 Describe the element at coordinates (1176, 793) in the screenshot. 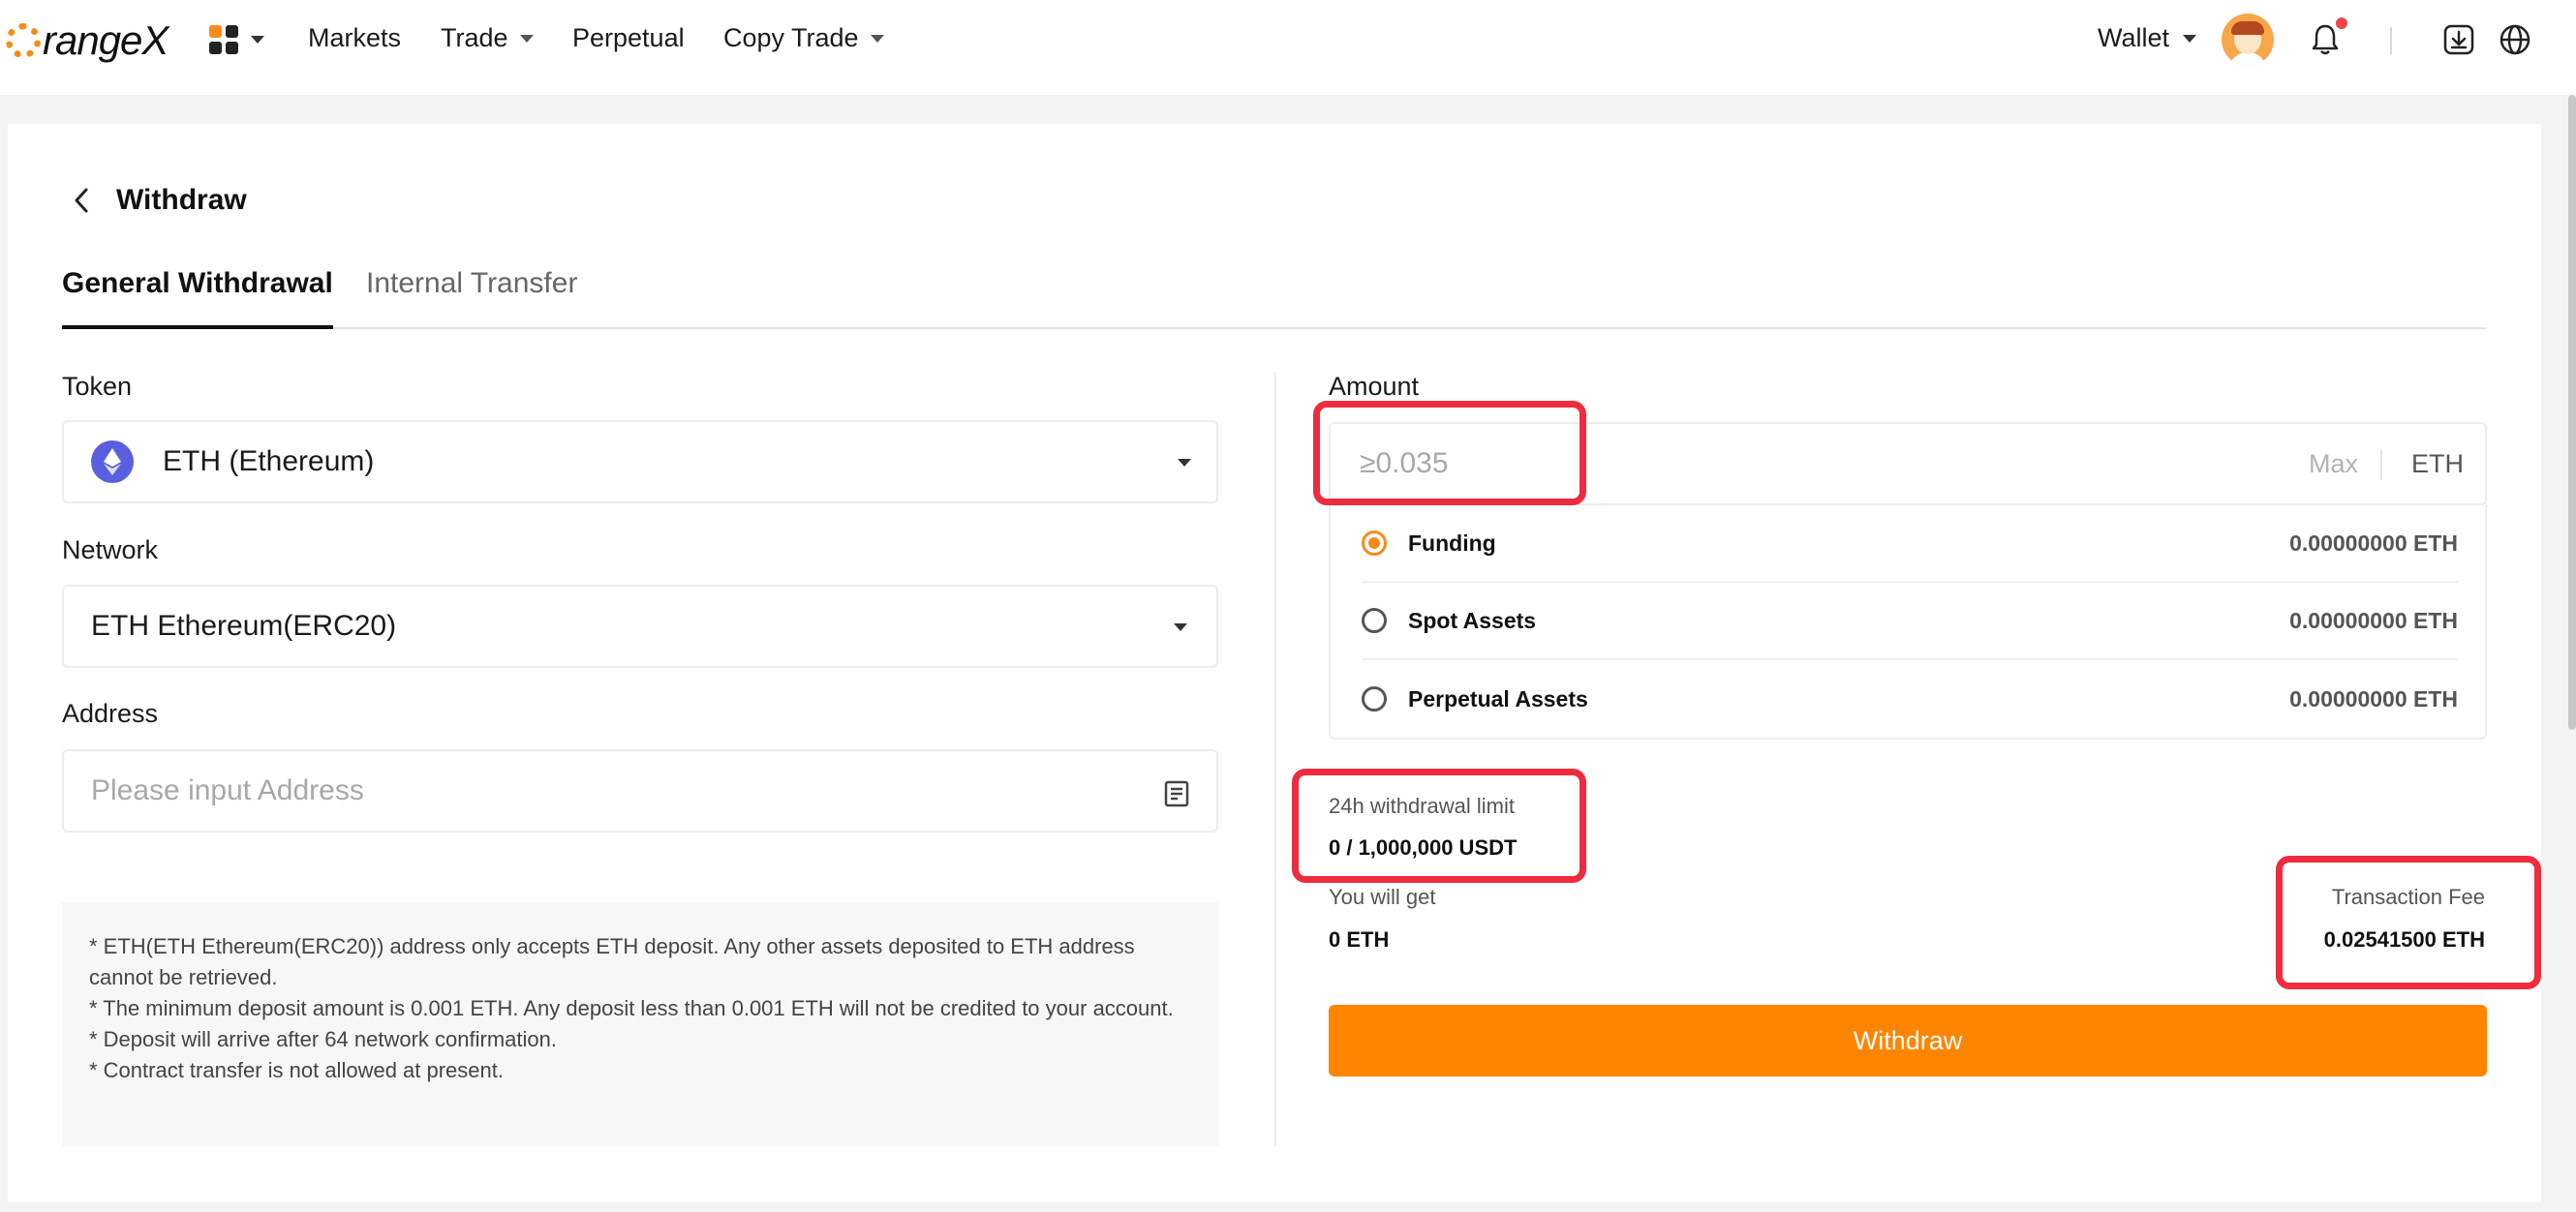

I see `address-book-icon` at that location.